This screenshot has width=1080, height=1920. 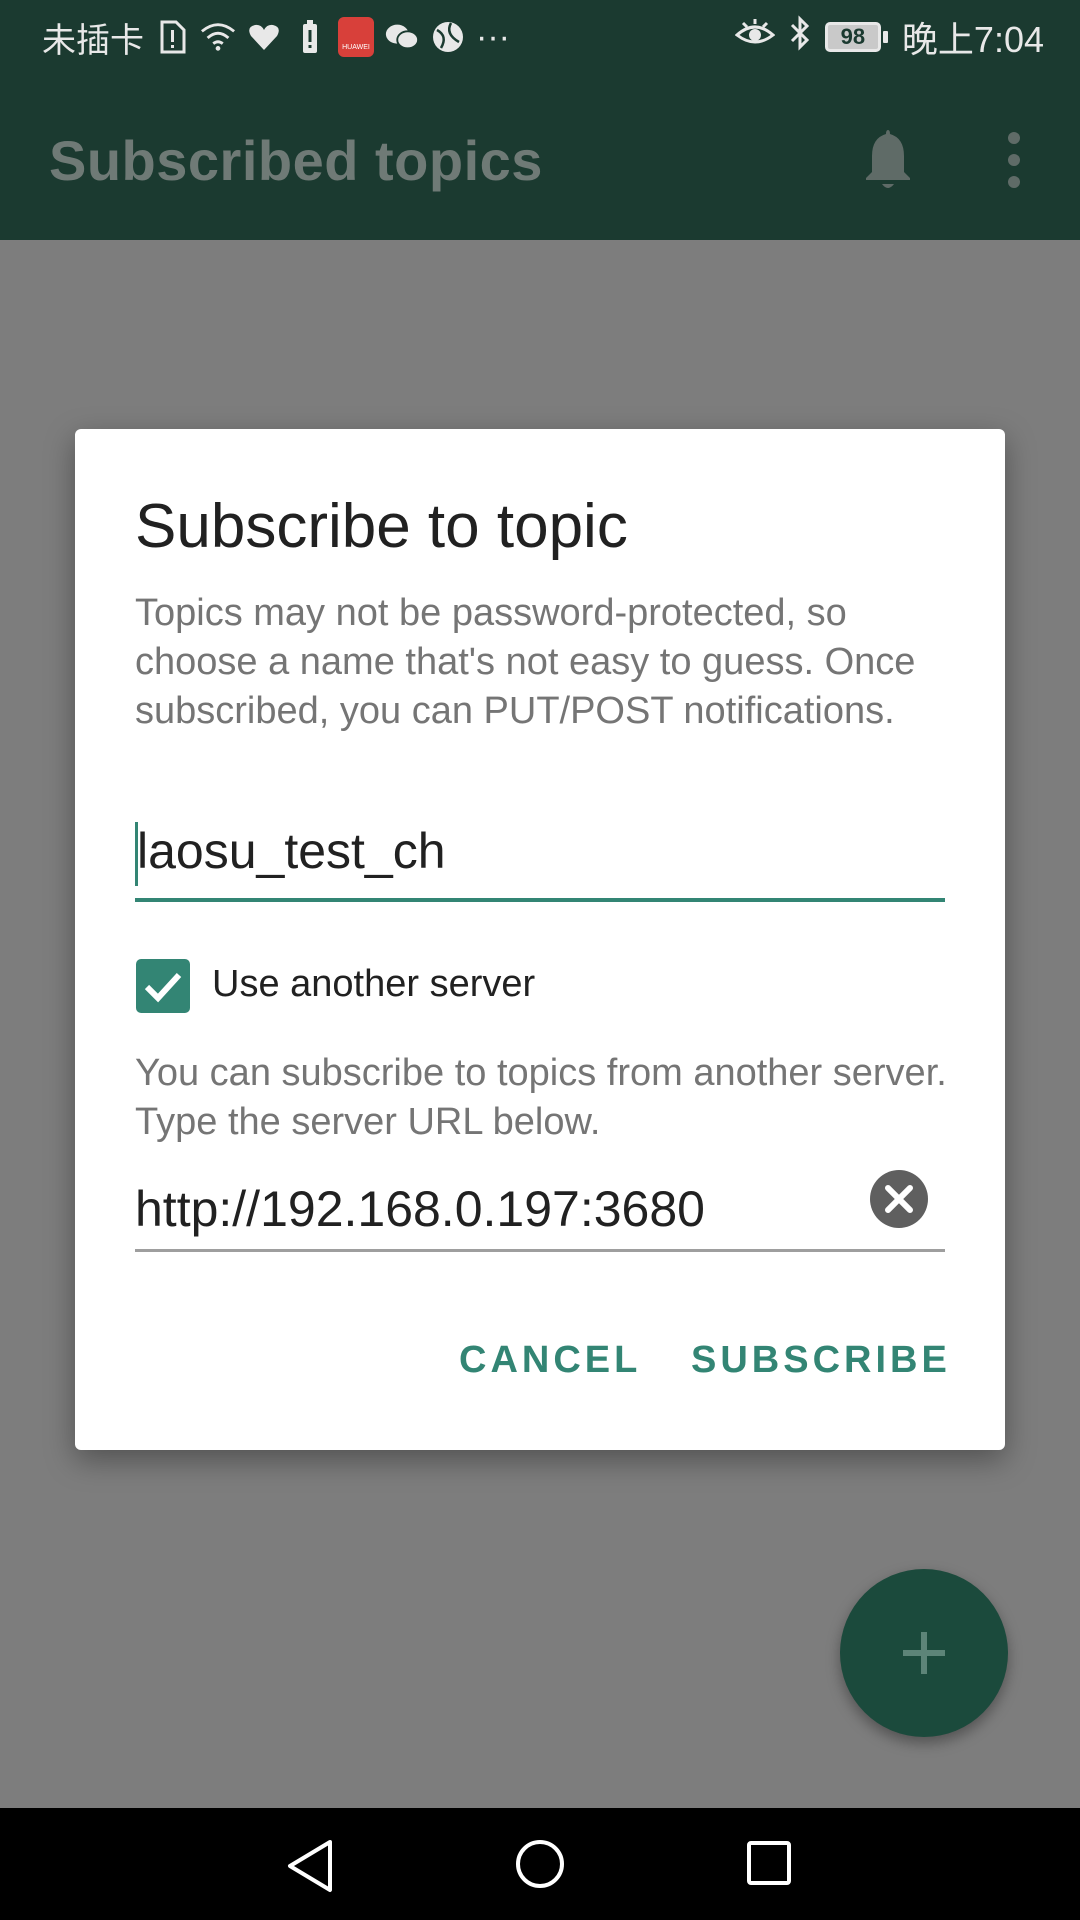 I want to click on cancel-button: CANCEL, so click(x=550, y=1360).